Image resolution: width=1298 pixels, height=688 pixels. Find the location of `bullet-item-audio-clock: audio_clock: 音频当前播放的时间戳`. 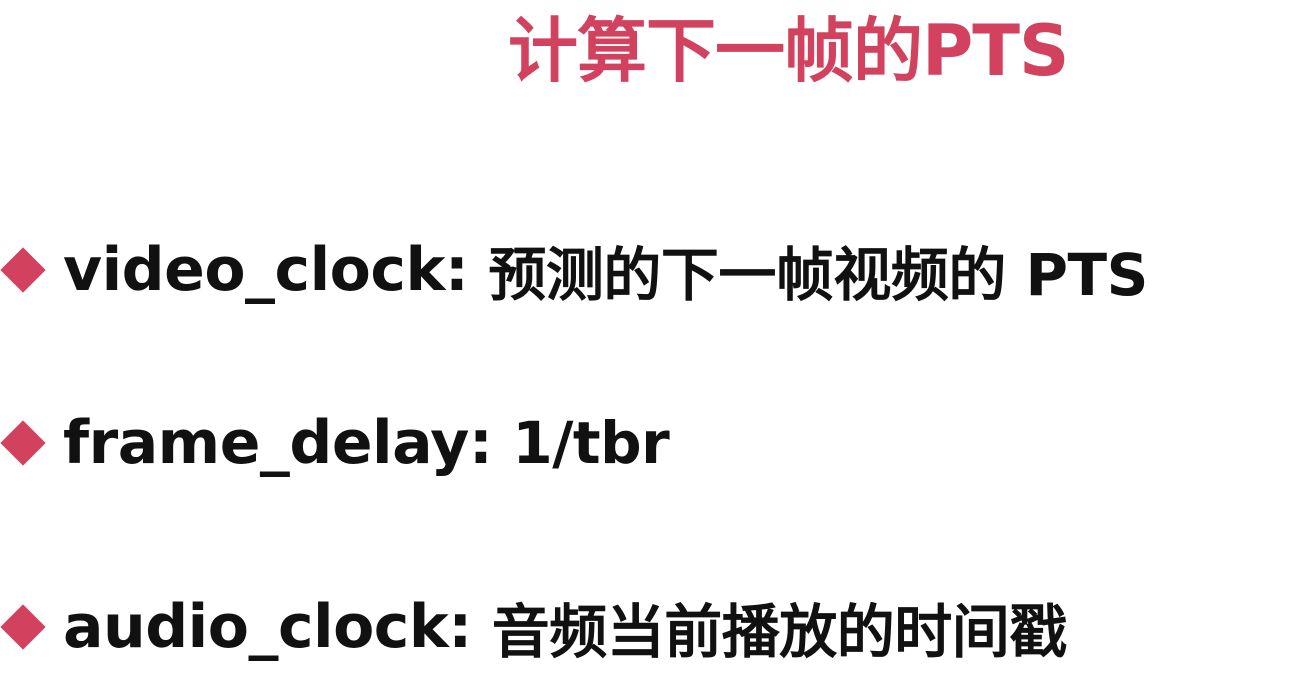

bullet-item-audio-clock: audio_clock: 音频当前播放的时间戳 is located at coordinates (533, 627).